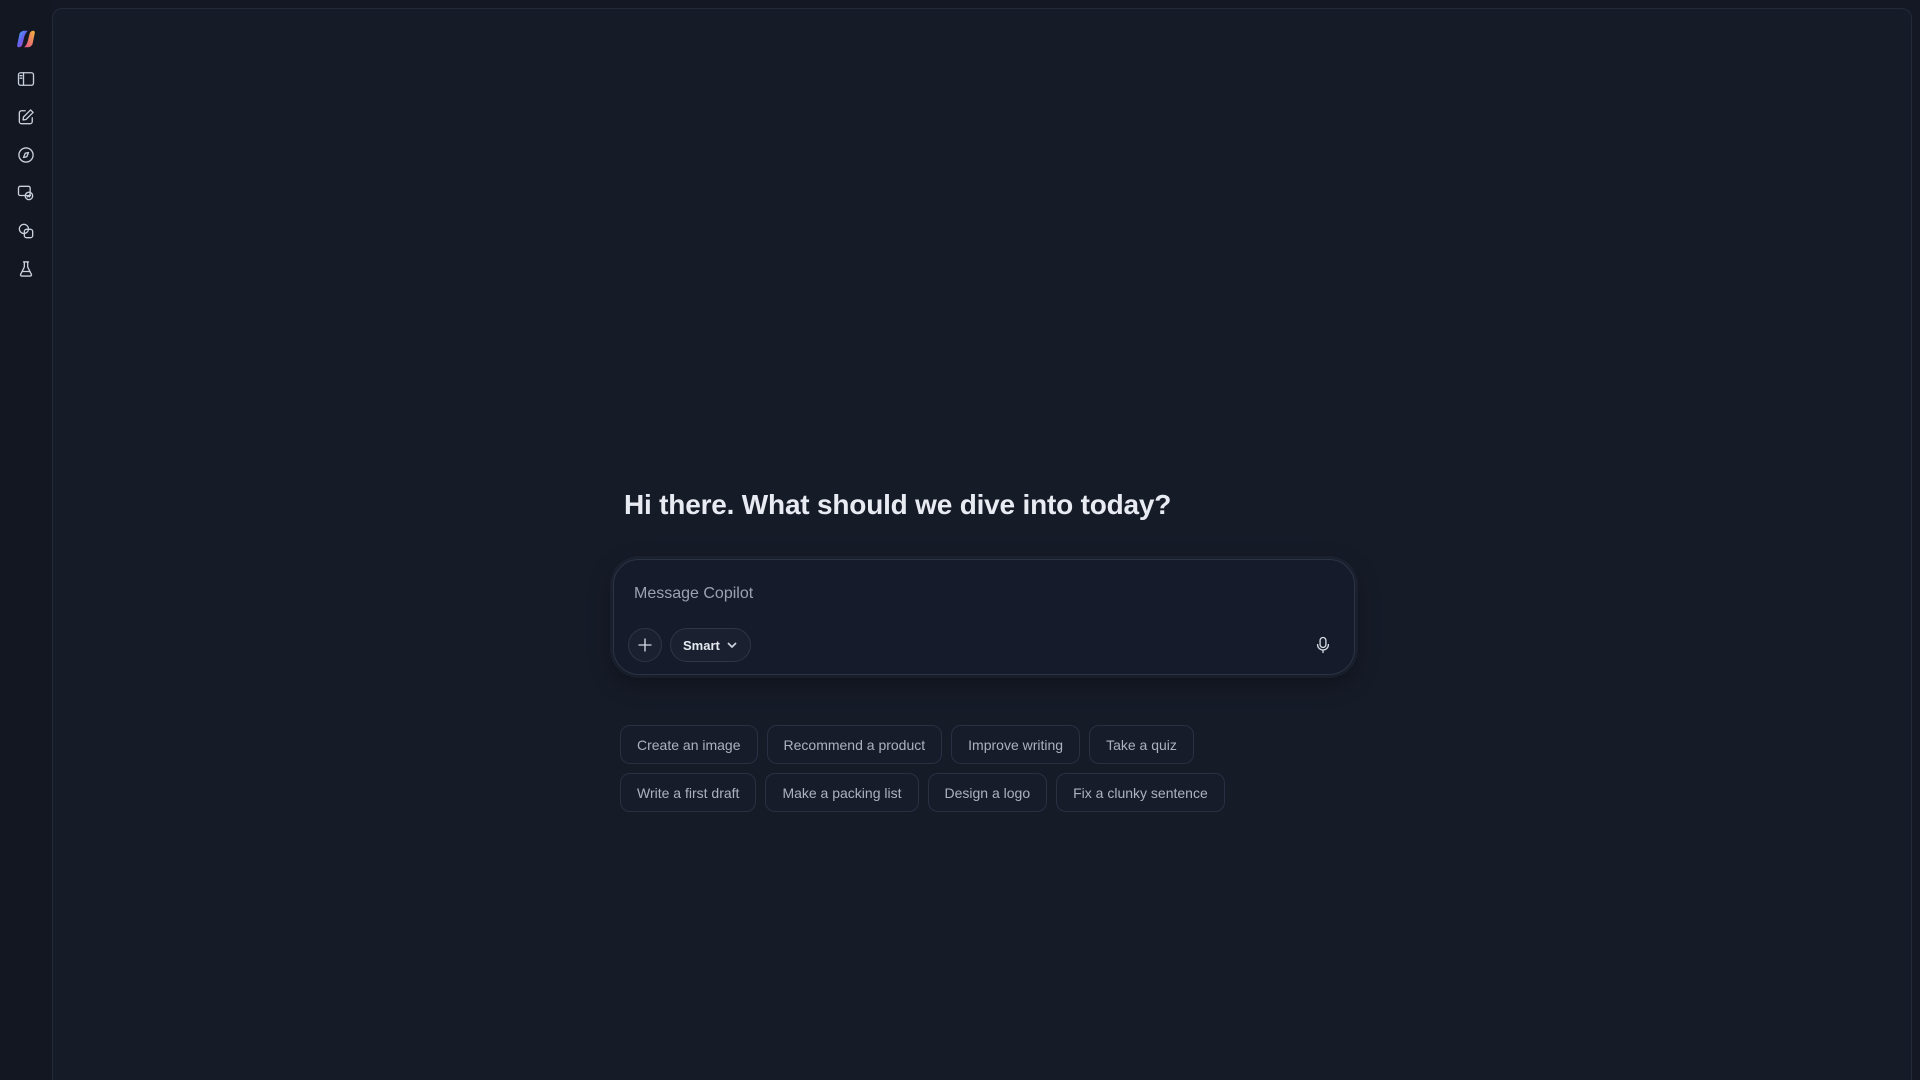 This screenshot has width=1920, height=1080. What do you see at coordinates (26, 231) in the screenshot?
I see `pages-icon` at bounding box center [26, 231].